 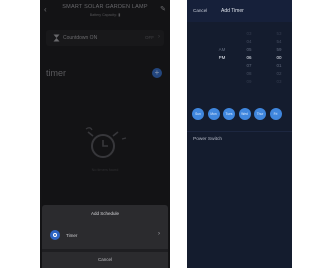 I want to click on hour-option: 06, so click(x=249, y=57).